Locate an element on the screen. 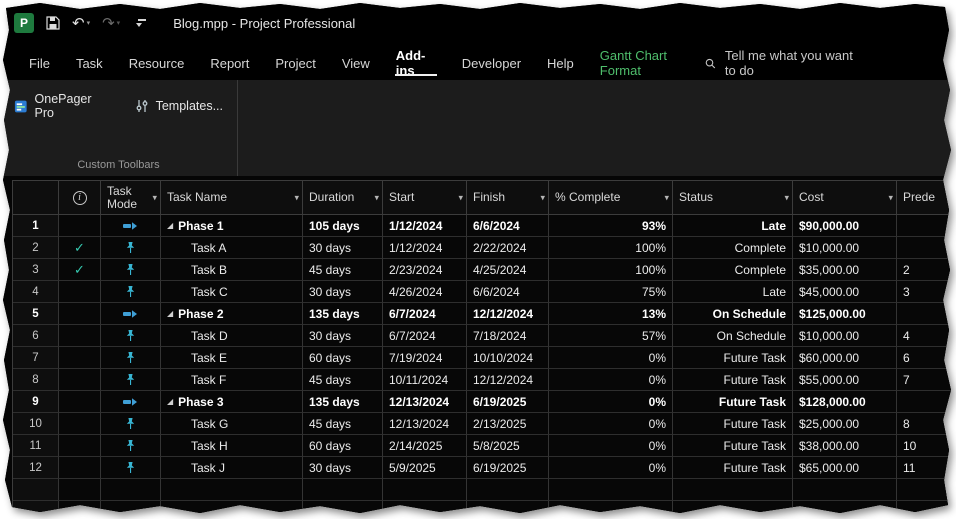 The image size is (956, 519). cell-num-row-2: 2 is located at coordinates (36, 248).